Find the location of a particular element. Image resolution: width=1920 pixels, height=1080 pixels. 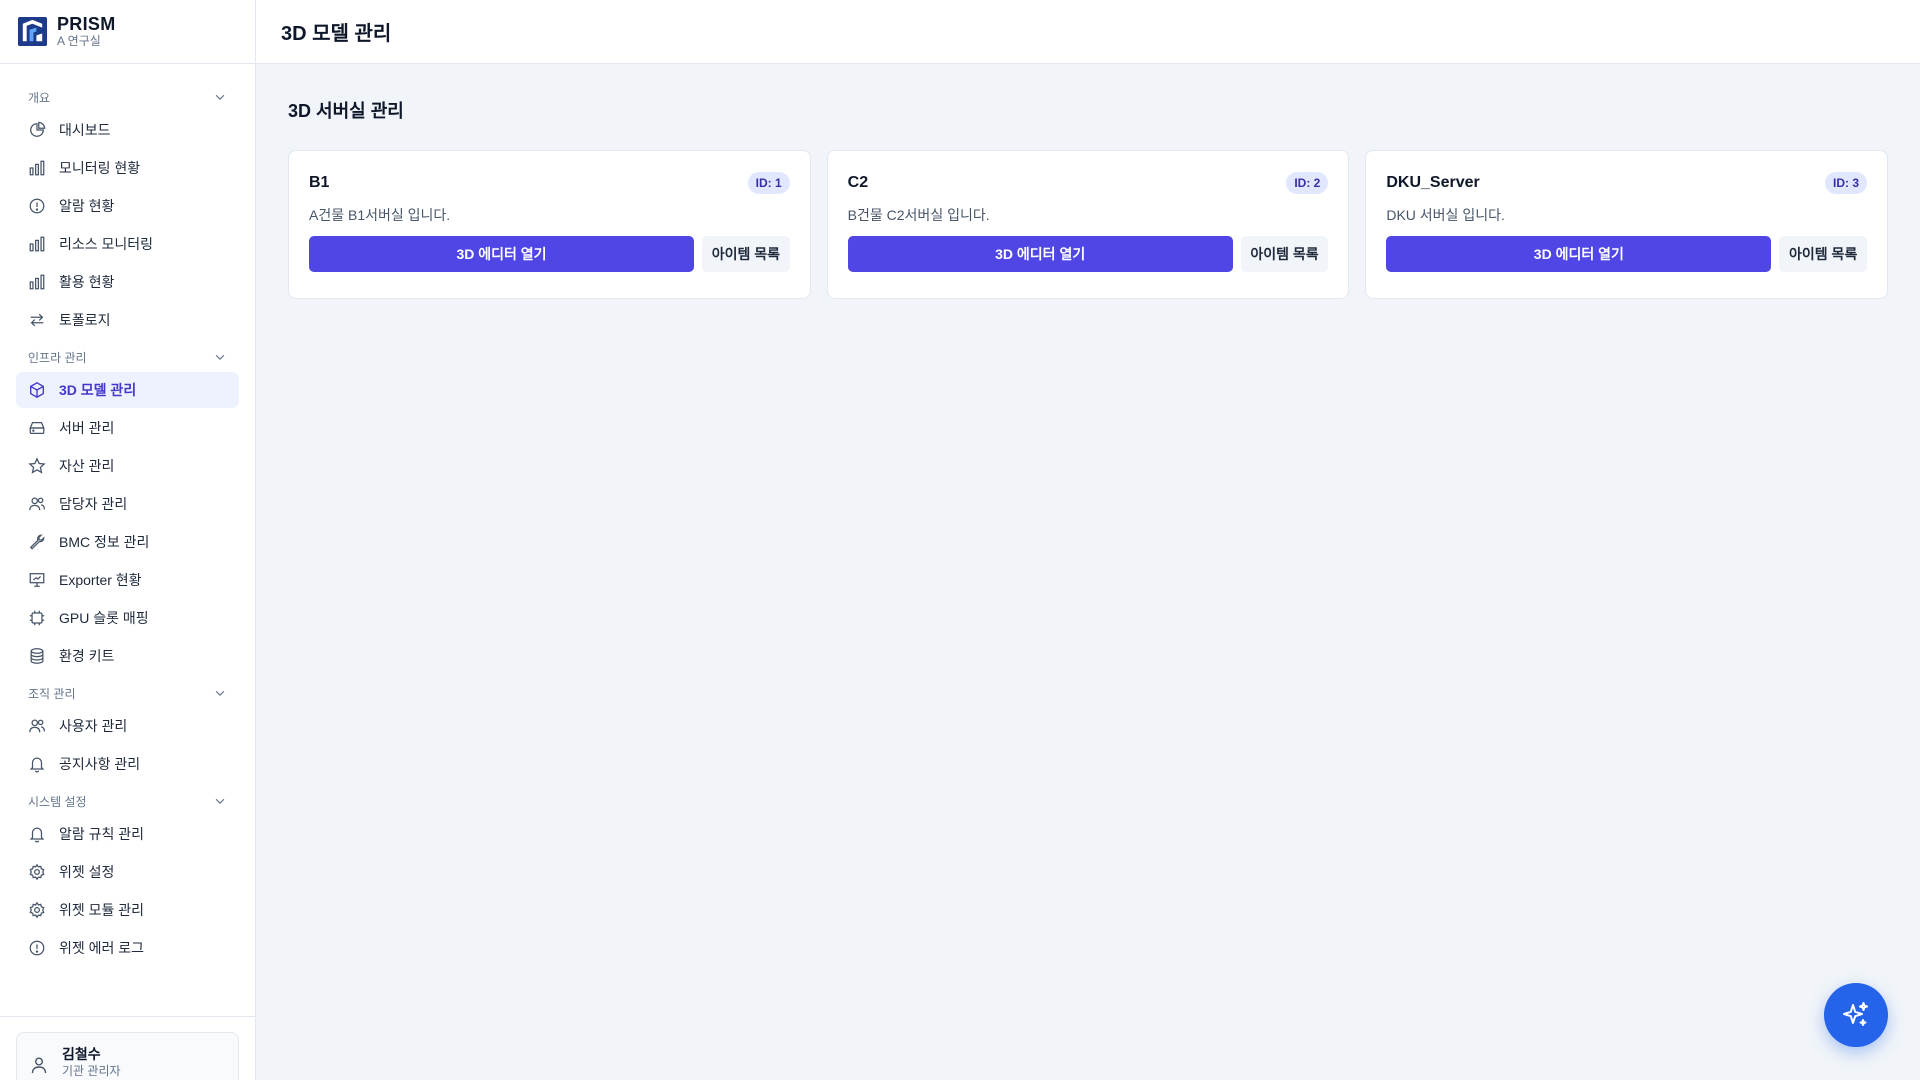

sidebar-item-widget-error-log: 위젯 에러 로그 is located at coordinates (127, 948).